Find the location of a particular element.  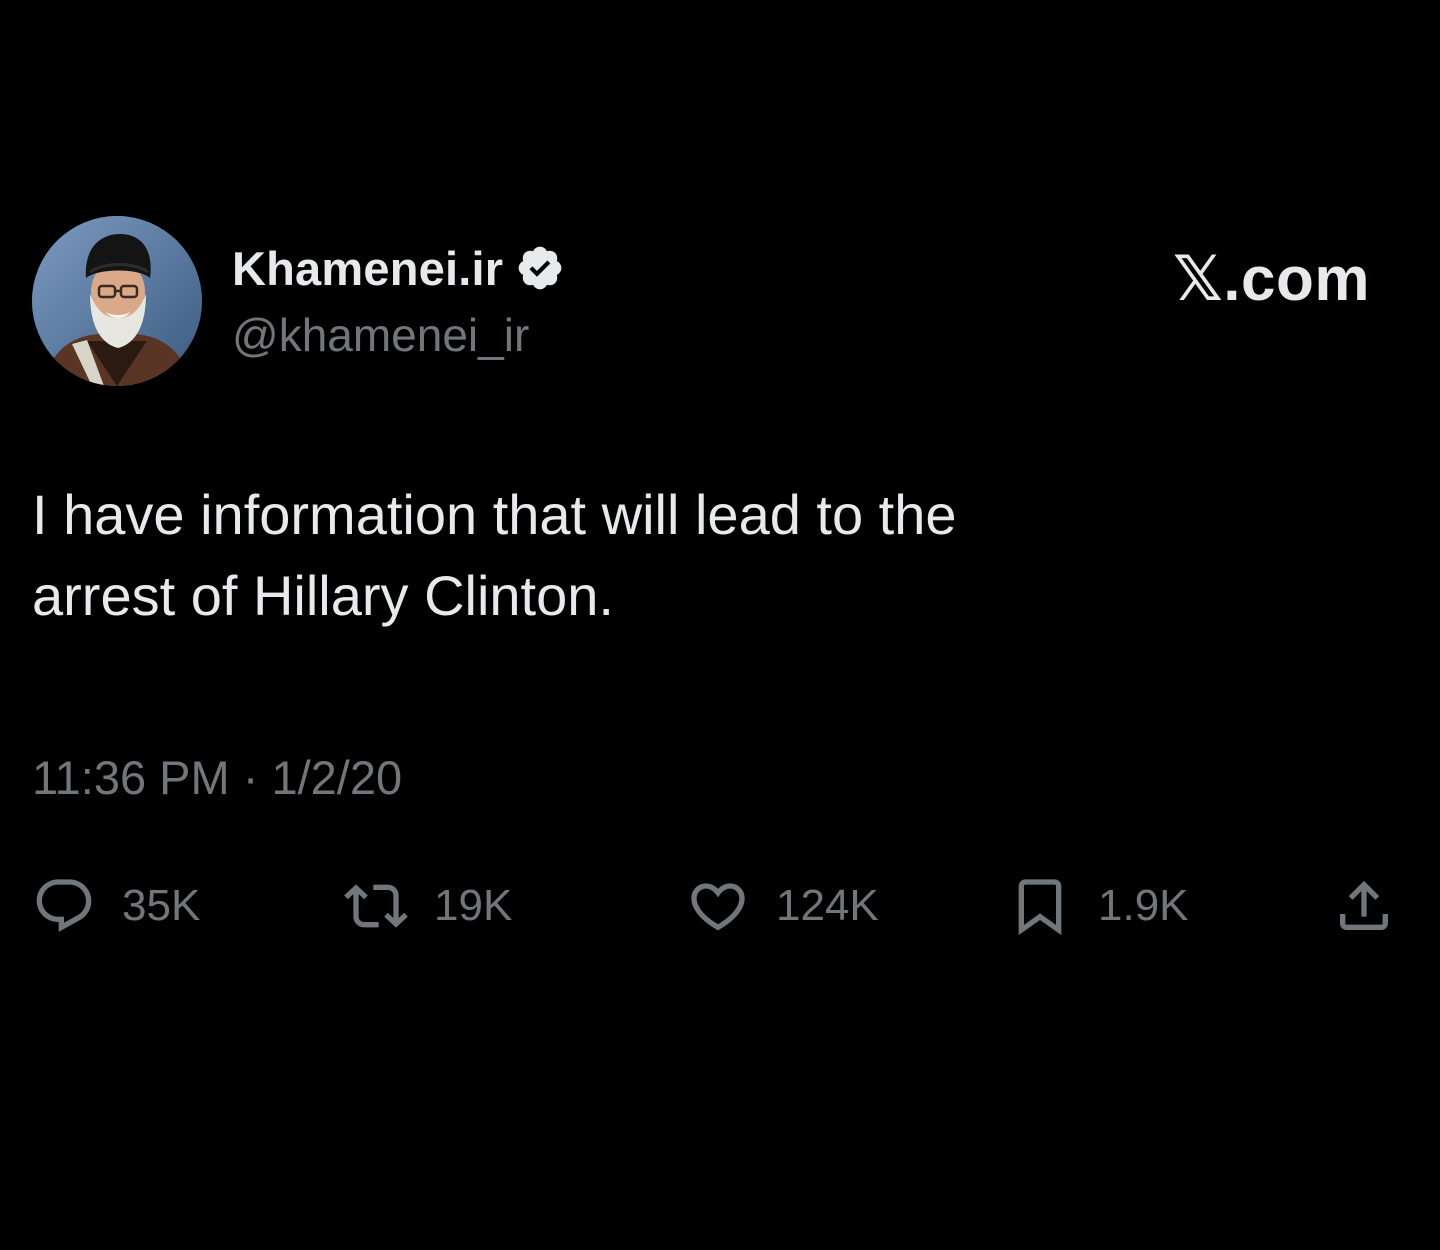

heart-icon is located at coordinates (718, 906).